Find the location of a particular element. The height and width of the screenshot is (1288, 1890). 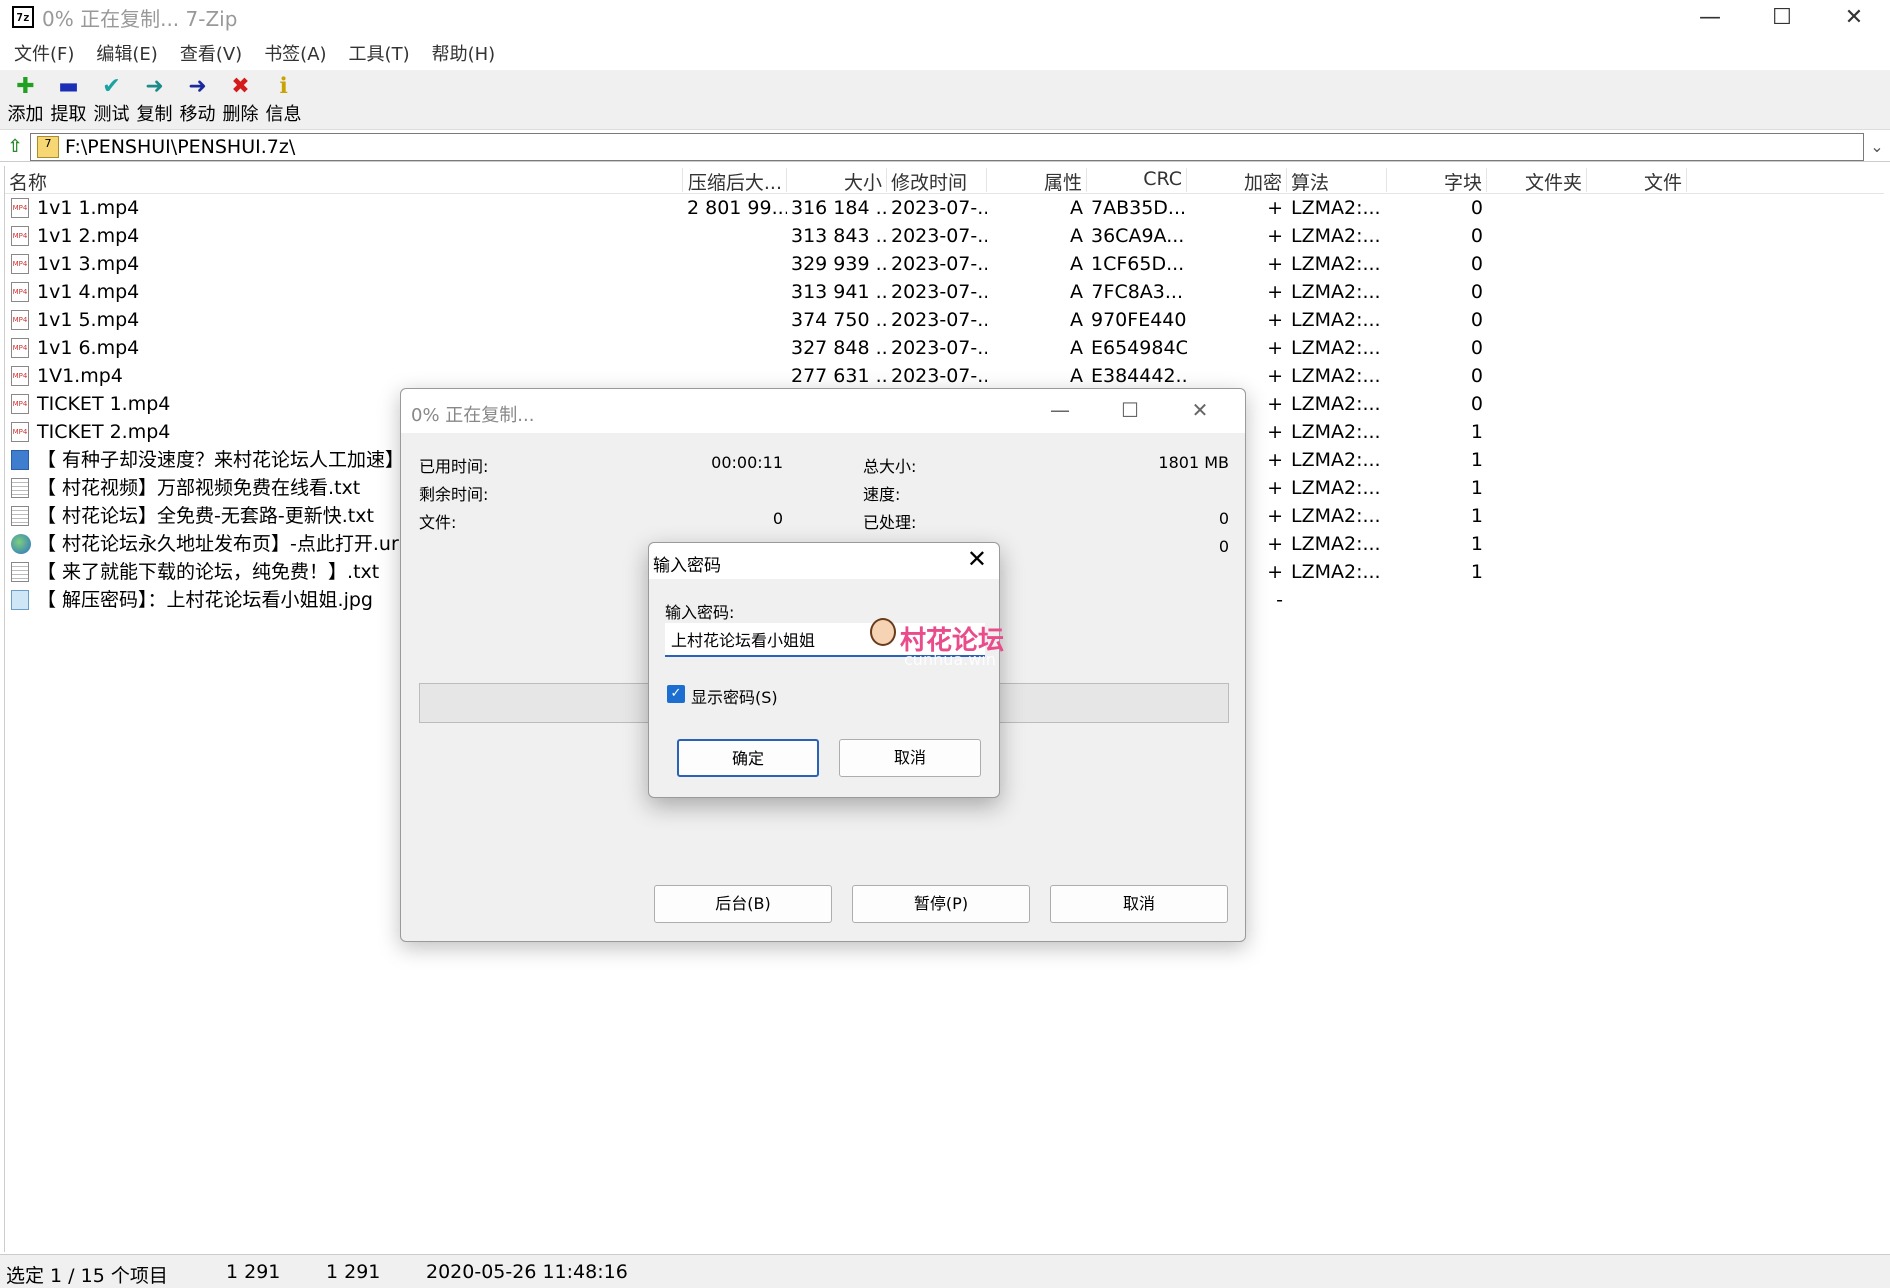

menu-tools: 工具(T) is located at coordinates (379, 53).